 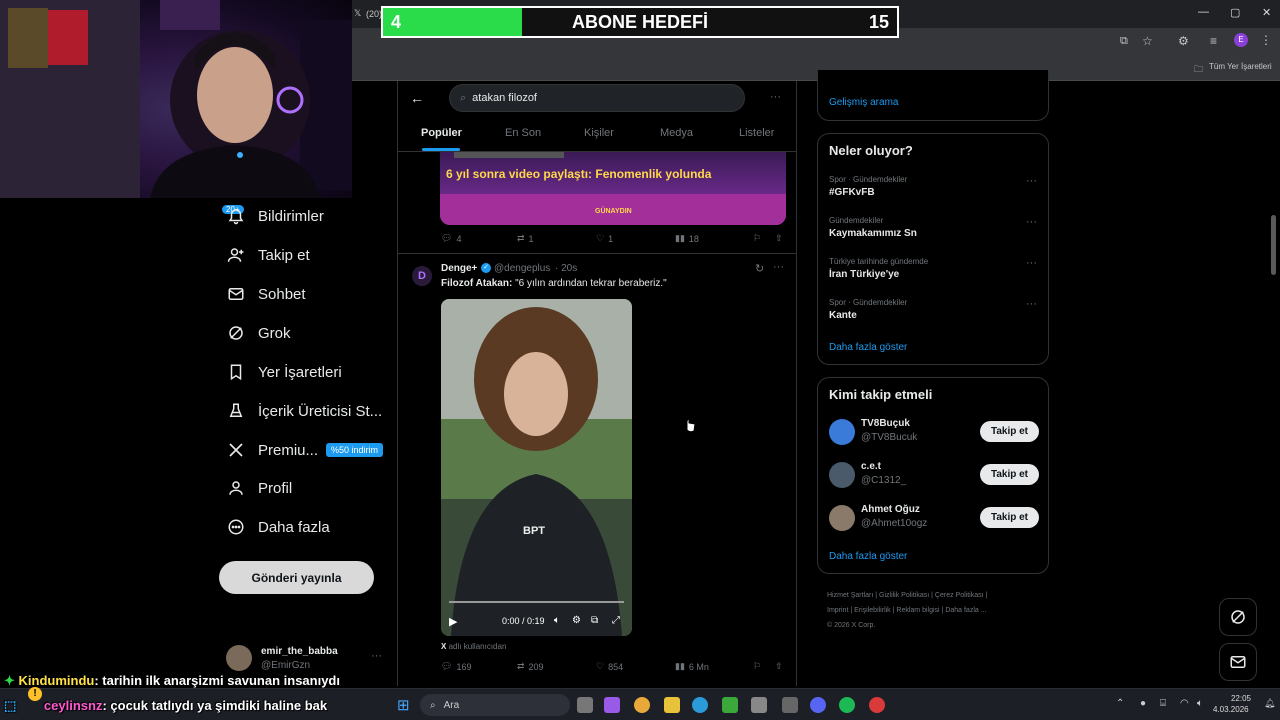 I want to click on nav-grok: Grok, so click(x=258, y=333).